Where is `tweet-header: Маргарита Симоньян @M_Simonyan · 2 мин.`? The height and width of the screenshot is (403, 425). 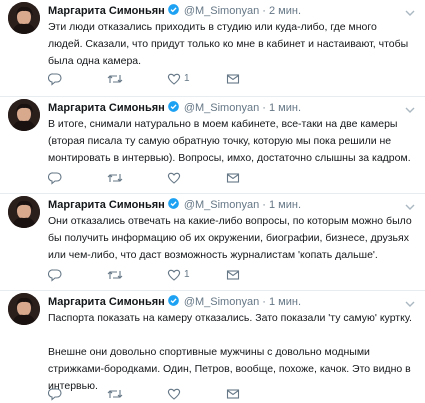
tweet-header: Маргарита Симоньян @M_Simonyan · 2 мин. is located at coordinates (174, 11).